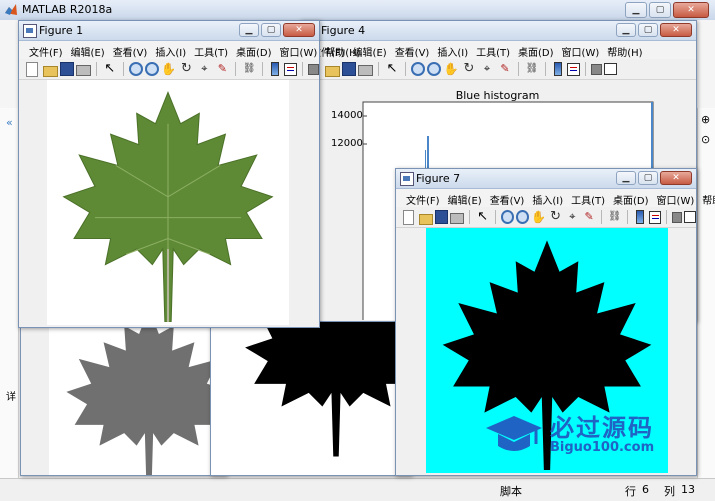 The height and width of the screenshot is (501, 715). Describe the element at coordinates (648, 178) in the screenshot. I see `figure-7-maximize-button: ▢` at that location.